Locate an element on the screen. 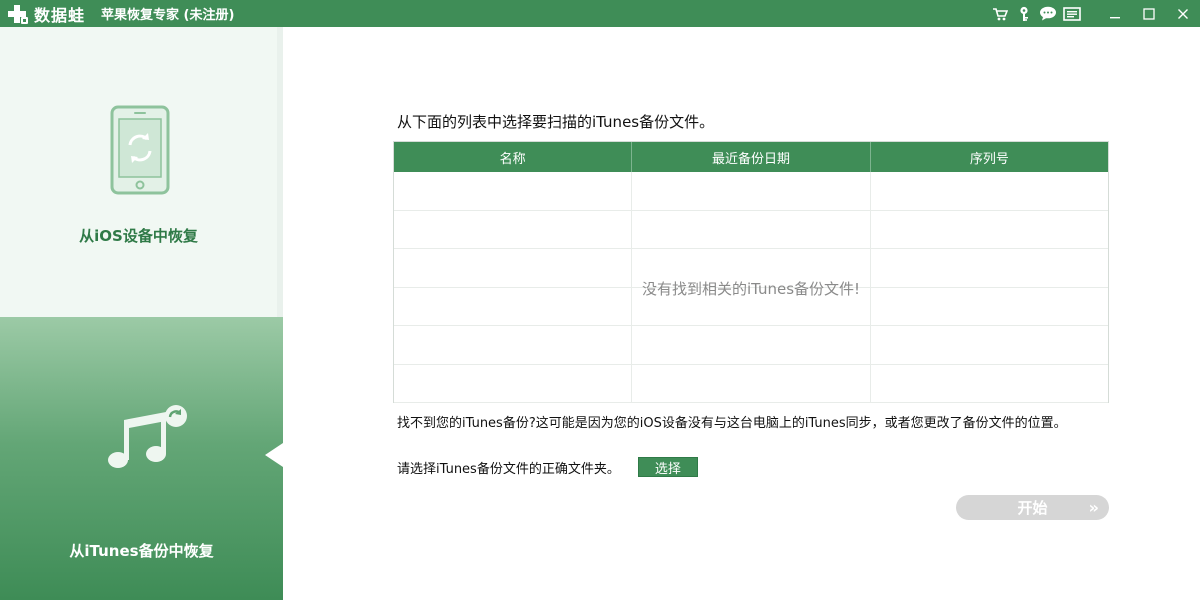 Image resolution: width=1200 pixels, height=600 pixels. table-header: 名称 最近备份日期 序列号 is located at coordinates (751, 157).